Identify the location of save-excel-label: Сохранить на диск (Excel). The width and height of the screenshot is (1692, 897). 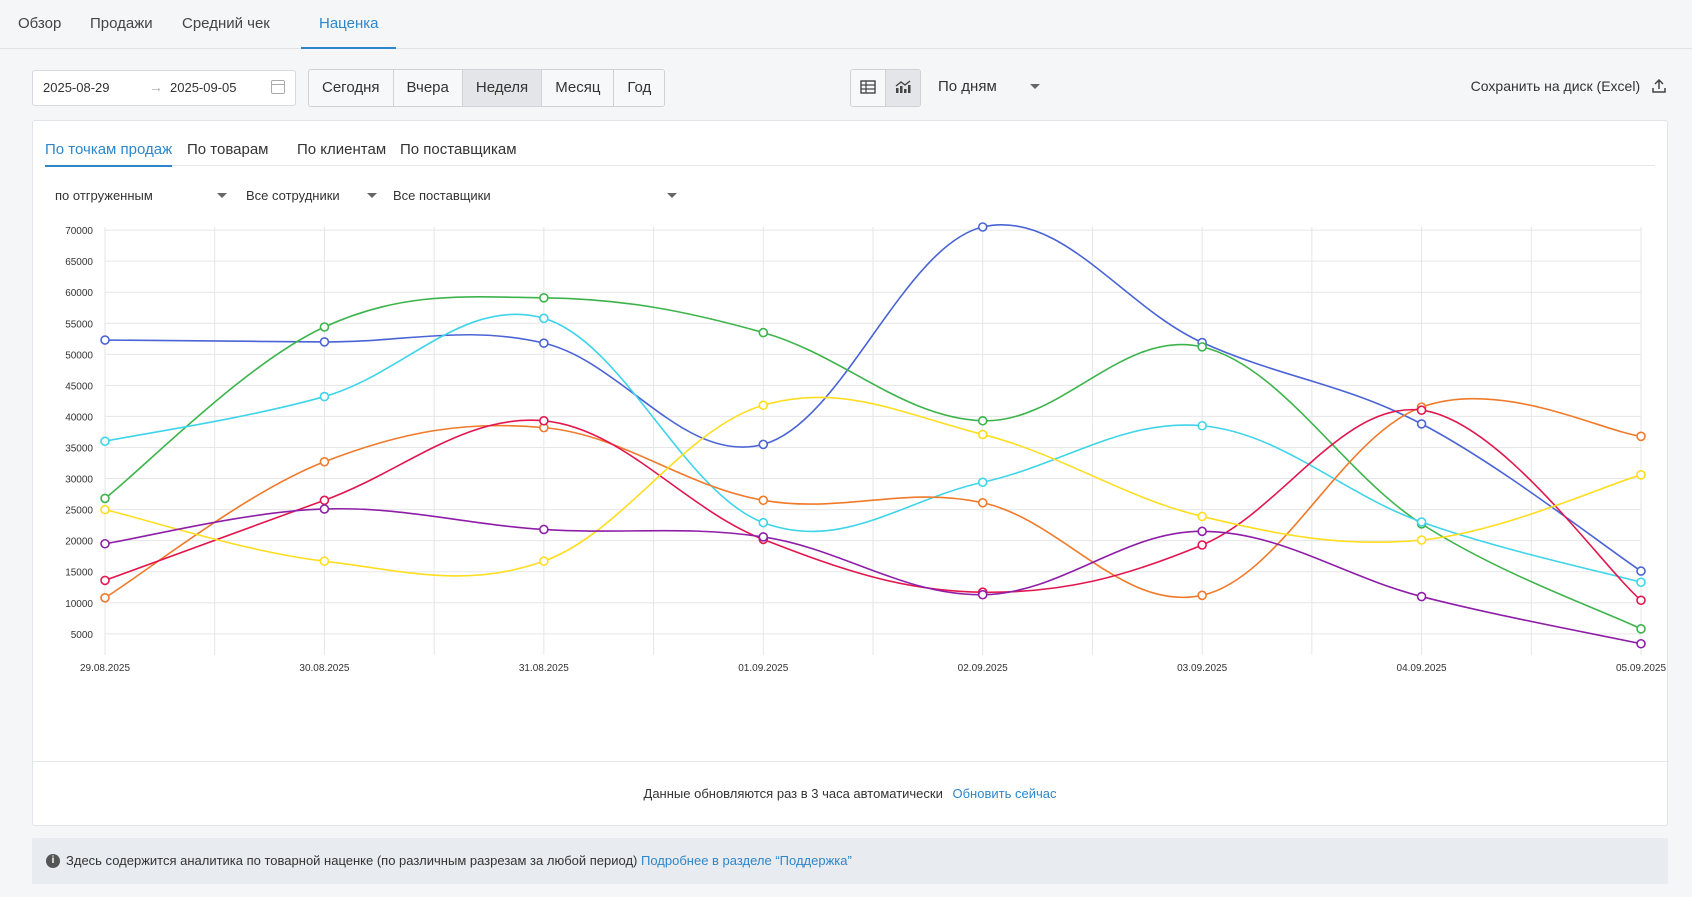
(1555, 86).